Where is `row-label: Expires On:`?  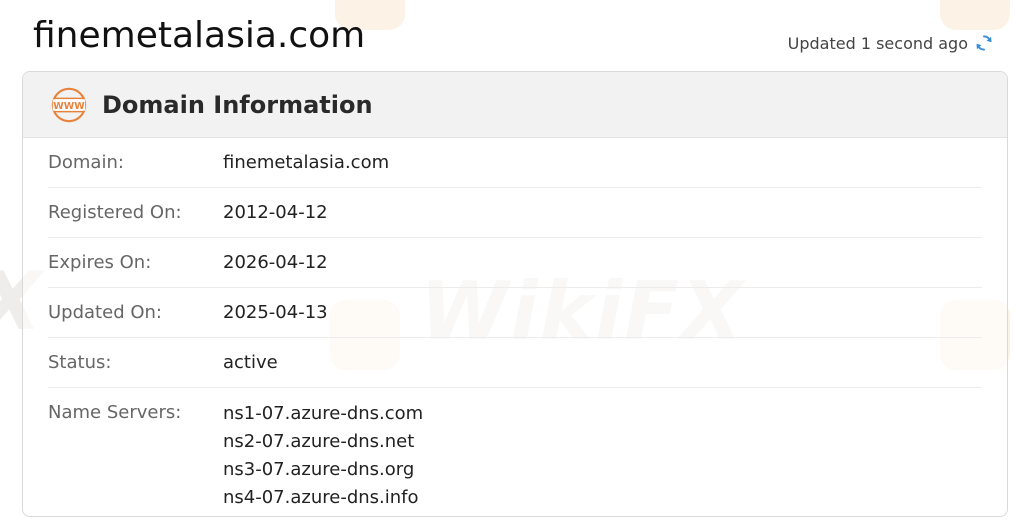
row-label: Expires On: is located at coordinates (100, 262).